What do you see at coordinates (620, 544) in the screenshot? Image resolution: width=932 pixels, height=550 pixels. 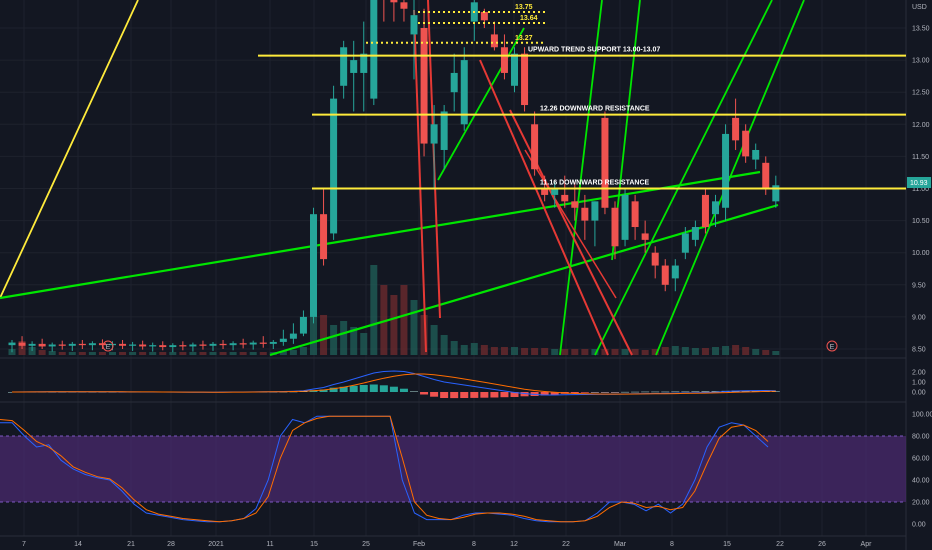 I see `x-tick-label: Mar` at bounding box center [620, 544].